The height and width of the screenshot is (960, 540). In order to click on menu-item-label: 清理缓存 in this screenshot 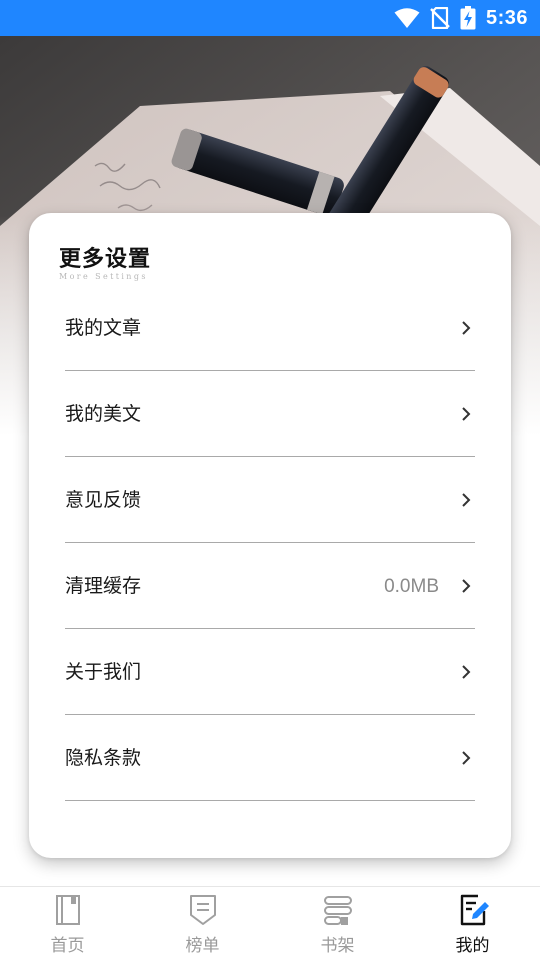, I will do `click(103, 586)`.